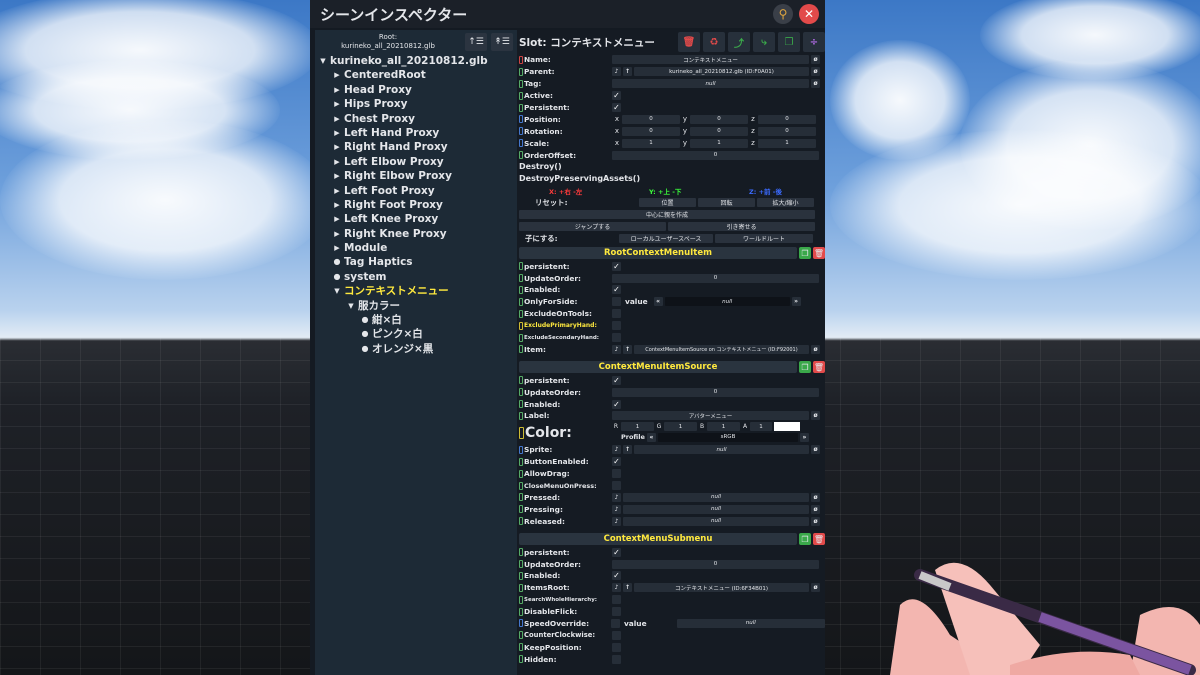 Image resolution: width=1200 pixels, height=675 pixels. What do you see at coordinates (651, 131) in the screenshot?
I see `rotation-x: 0` at bounding box center [651, 131].